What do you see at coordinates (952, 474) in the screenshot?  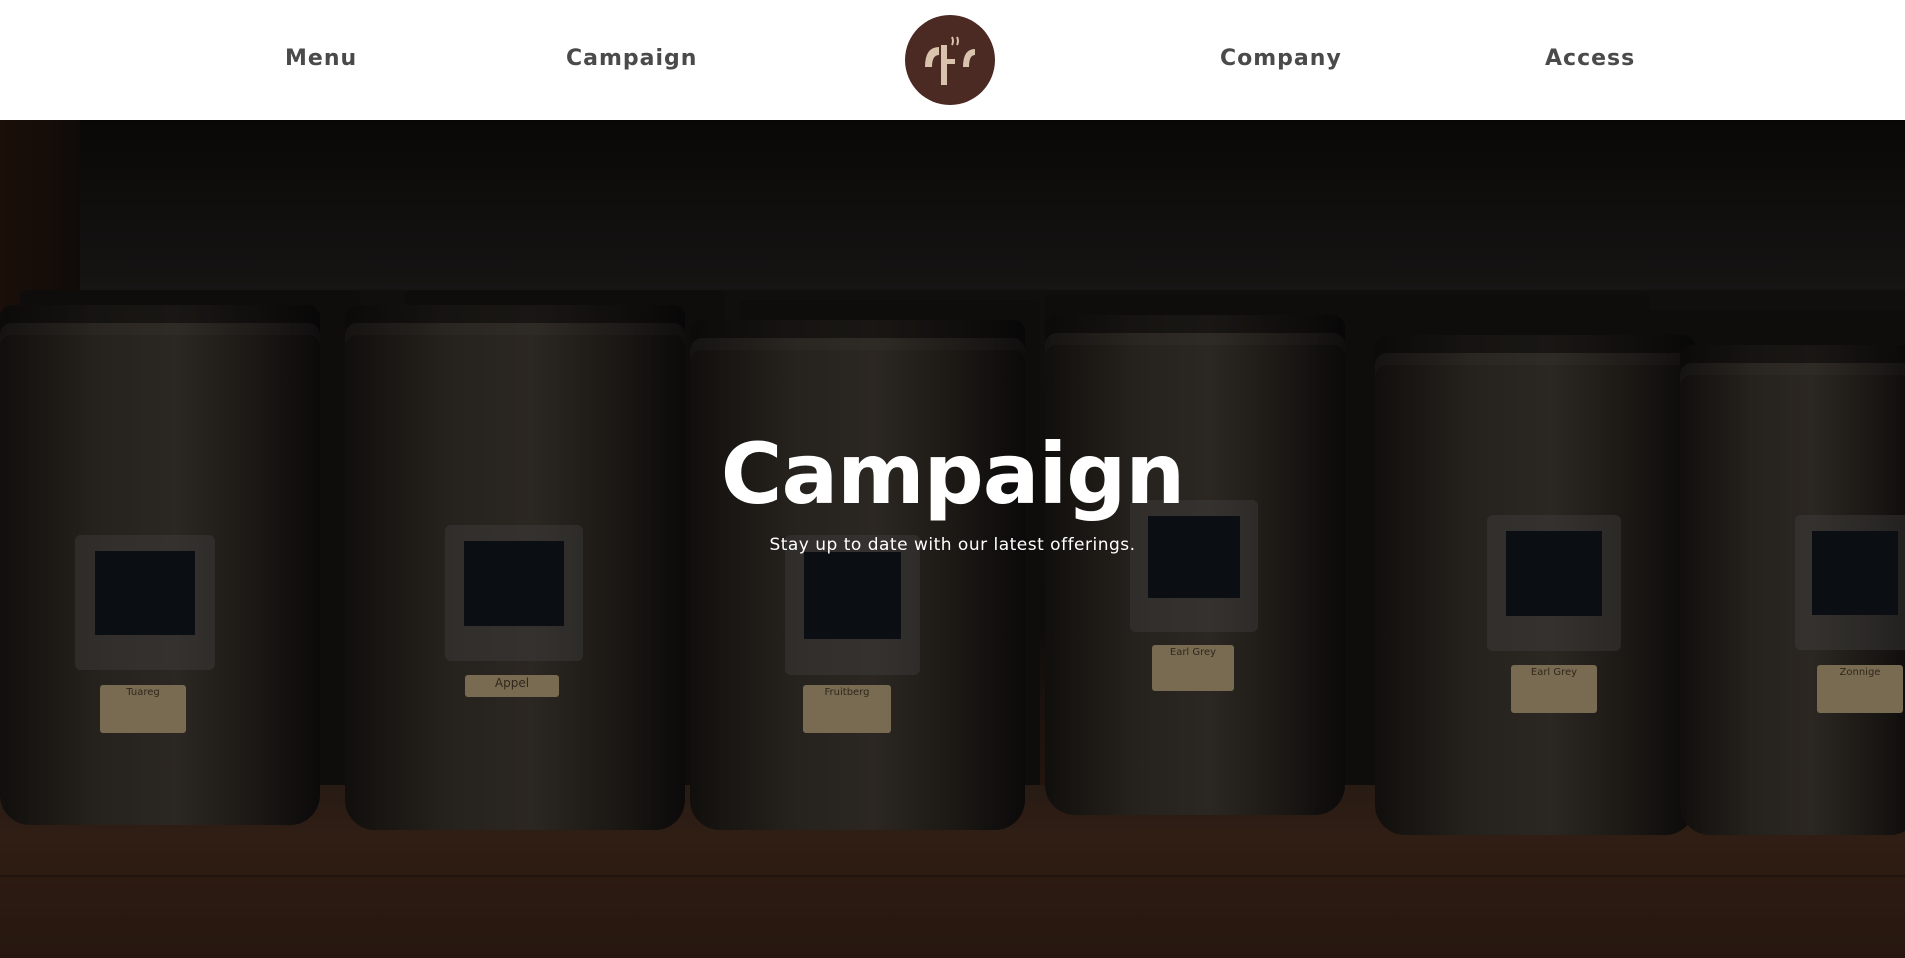 I see `hero-title: Campaign` at bounding box center [952, 474].